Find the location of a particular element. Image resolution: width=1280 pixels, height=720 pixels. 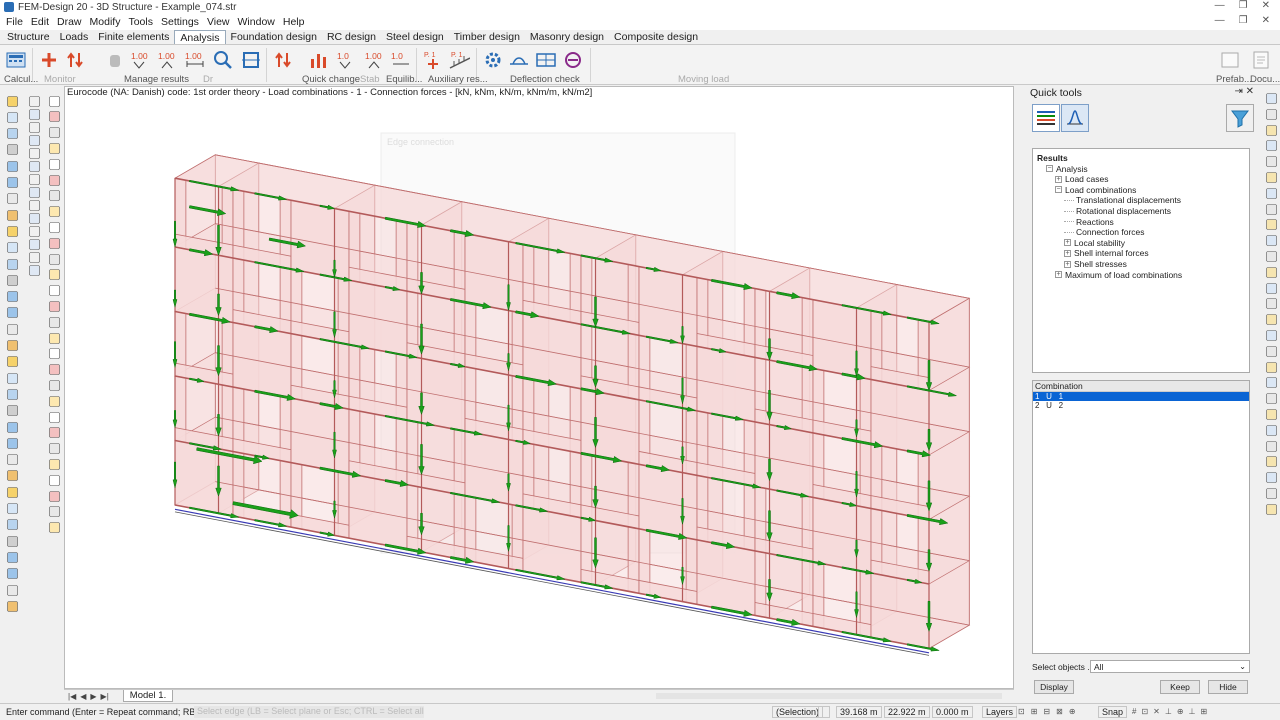

tab-foundation-design: Foundation design is located at coordinates (274, 37).